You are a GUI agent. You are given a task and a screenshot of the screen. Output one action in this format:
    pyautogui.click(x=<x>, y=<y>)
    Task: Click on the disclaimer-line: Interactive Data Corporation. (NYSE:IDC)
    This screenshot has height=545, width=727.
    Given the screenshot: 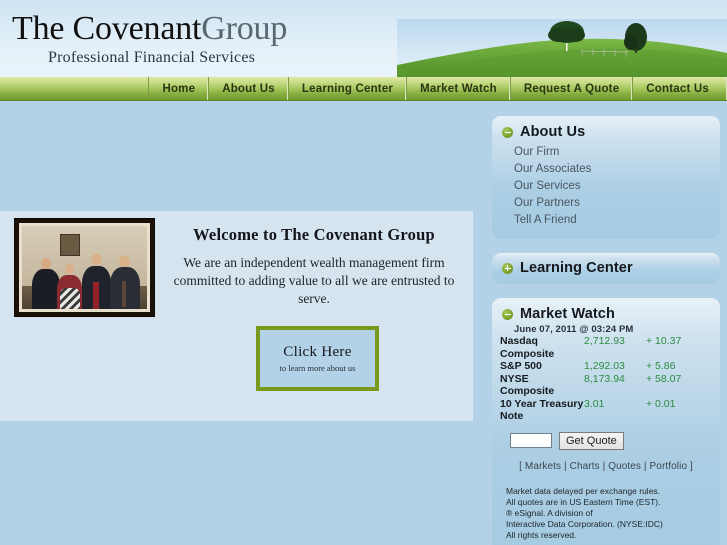 What is the action you would take?
    pyautogui.click(x=584, y=523)
    